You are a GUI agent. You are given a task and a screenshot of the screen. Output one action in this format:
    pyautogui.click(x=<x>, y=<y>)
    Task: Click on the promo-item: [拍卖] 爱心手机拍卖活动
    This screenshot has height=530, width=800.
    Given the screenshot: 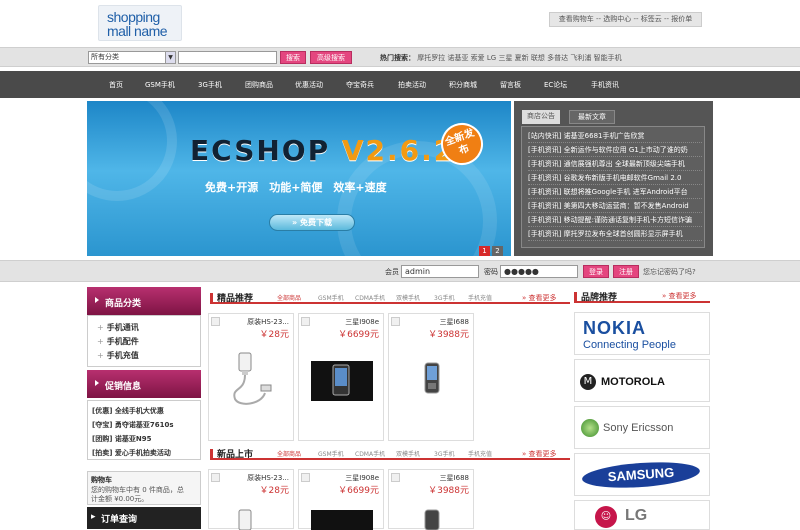 What is the action you would take?
    pyautogui.click(x=131, y=453)
    